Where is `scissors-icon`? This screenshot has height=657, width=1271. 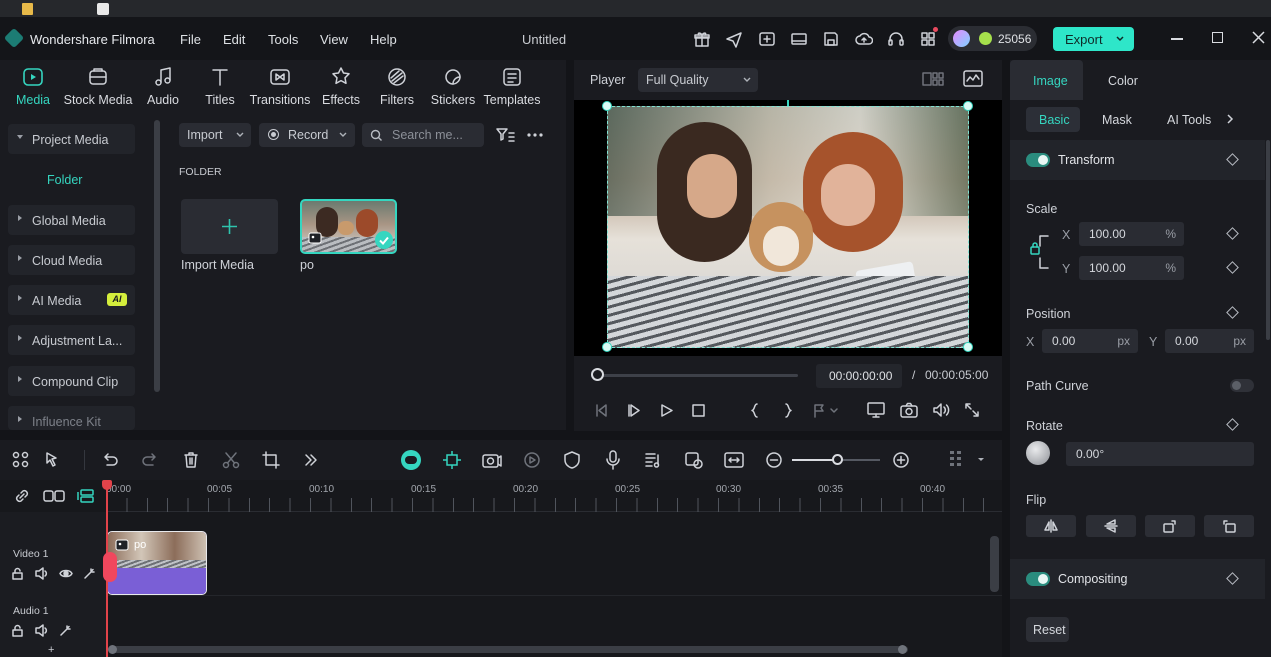 scissors-icon is located at coordinates (231, 460).